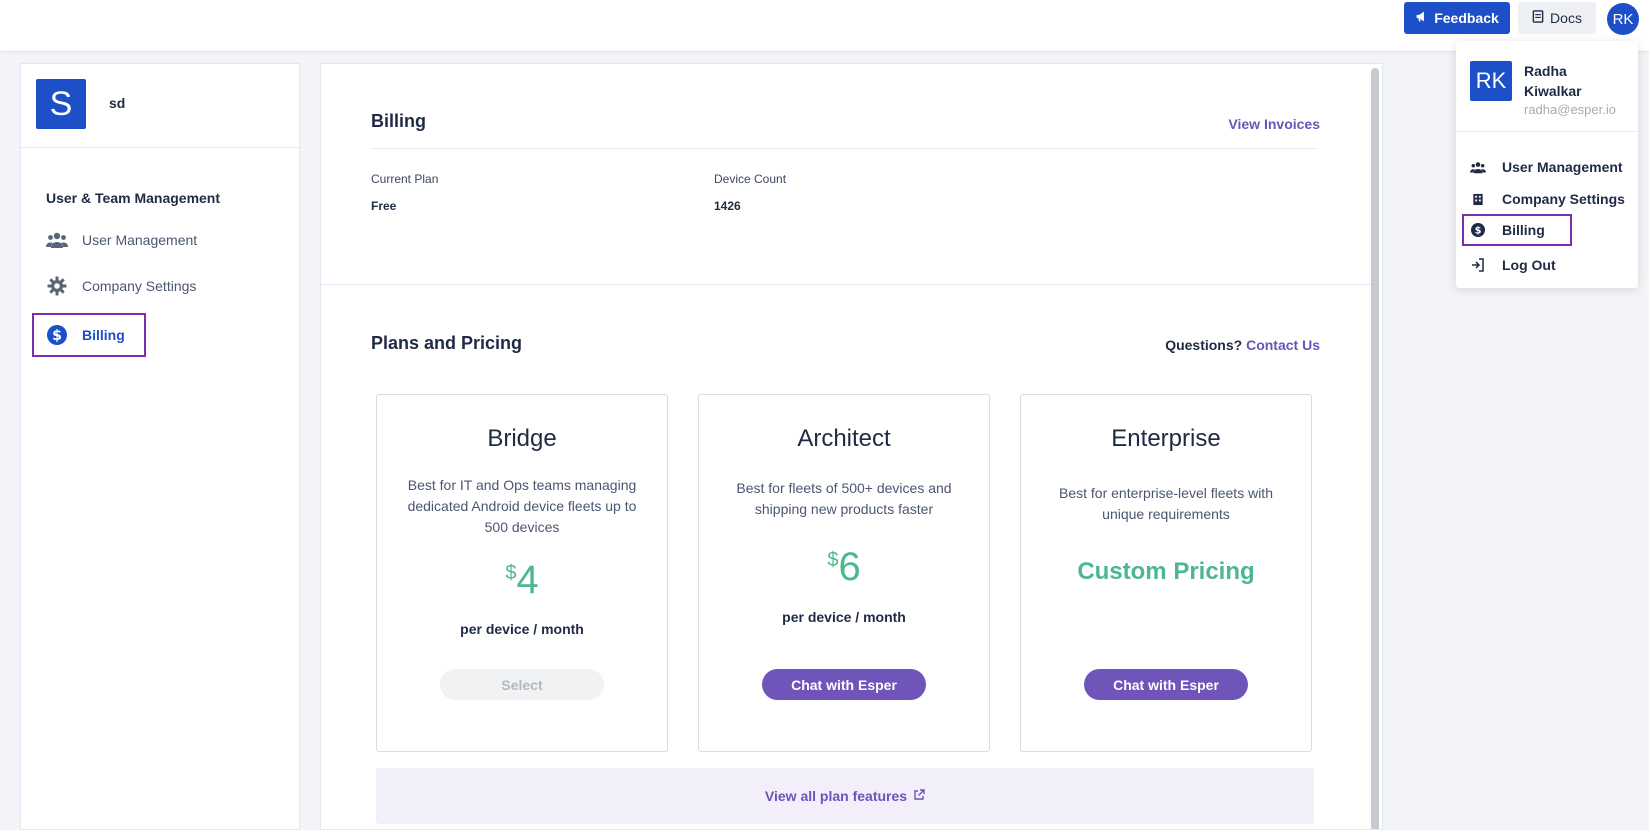  I want to click on device-count-label: Device Count, so click(750, 179).